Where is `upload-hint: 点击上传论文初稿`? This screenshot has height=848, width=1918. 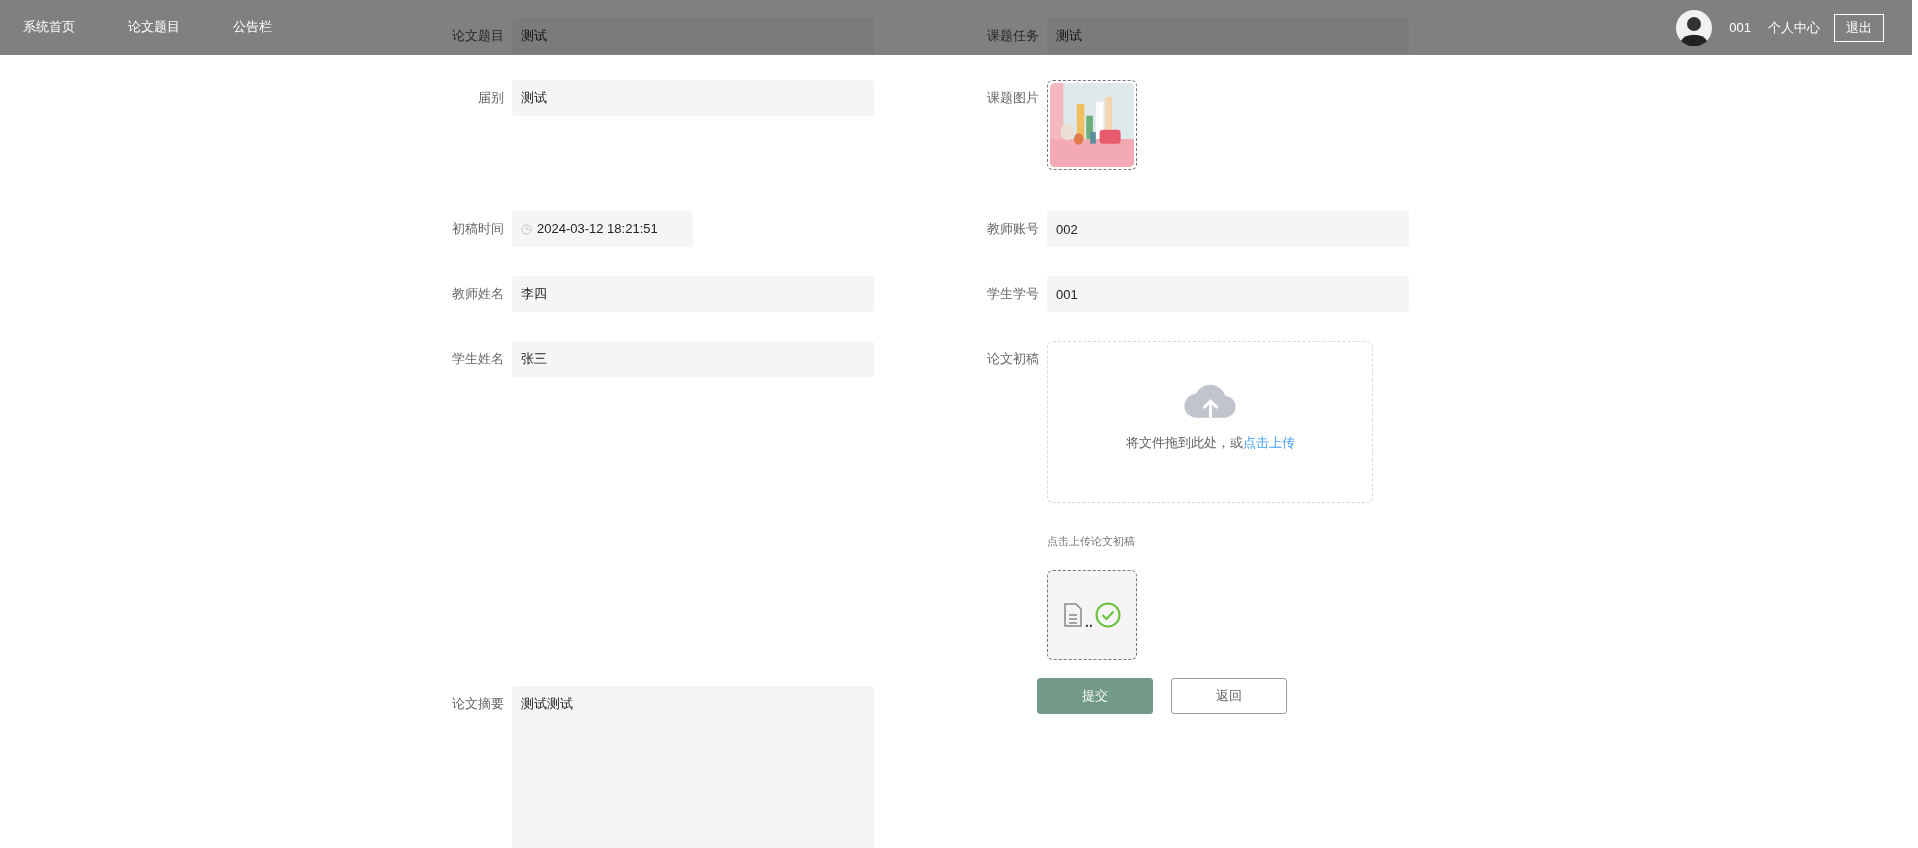
upload-hint: 点击上传论文初稿 is located at coordinates (1091, 541).